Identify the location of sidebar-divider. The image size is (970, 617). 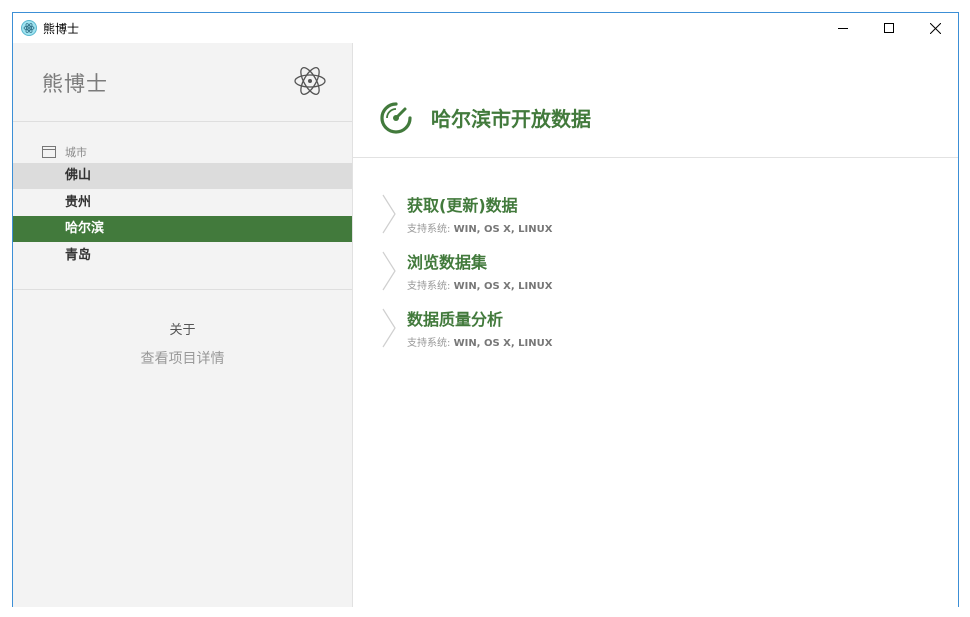
(182, 121).